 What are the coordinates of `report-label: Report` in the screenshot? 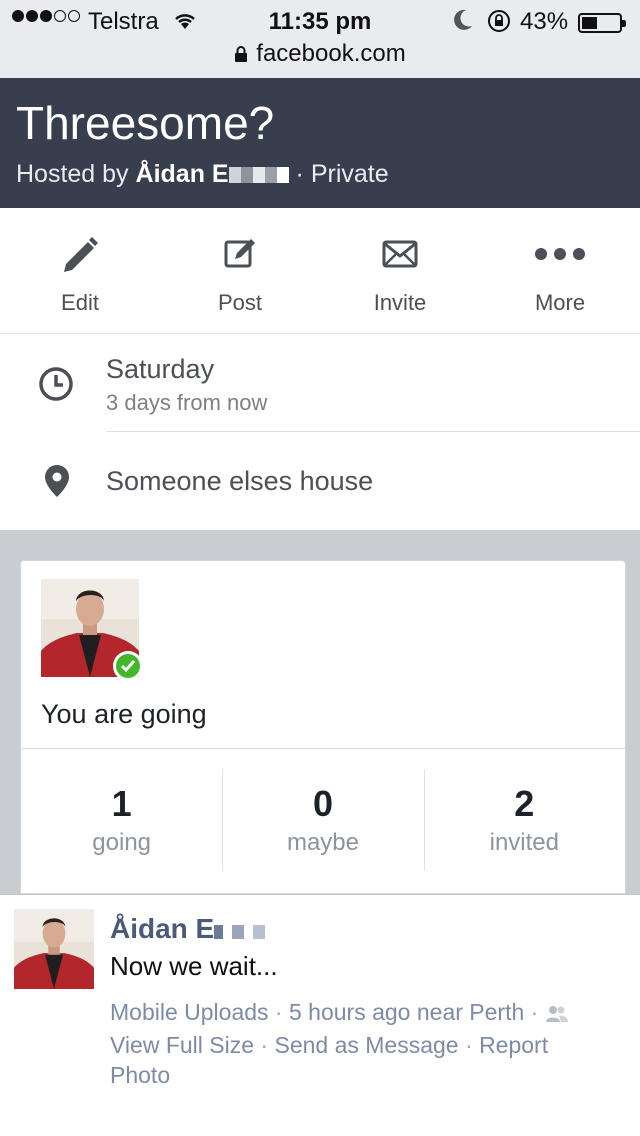 It's located at (514, 1045).